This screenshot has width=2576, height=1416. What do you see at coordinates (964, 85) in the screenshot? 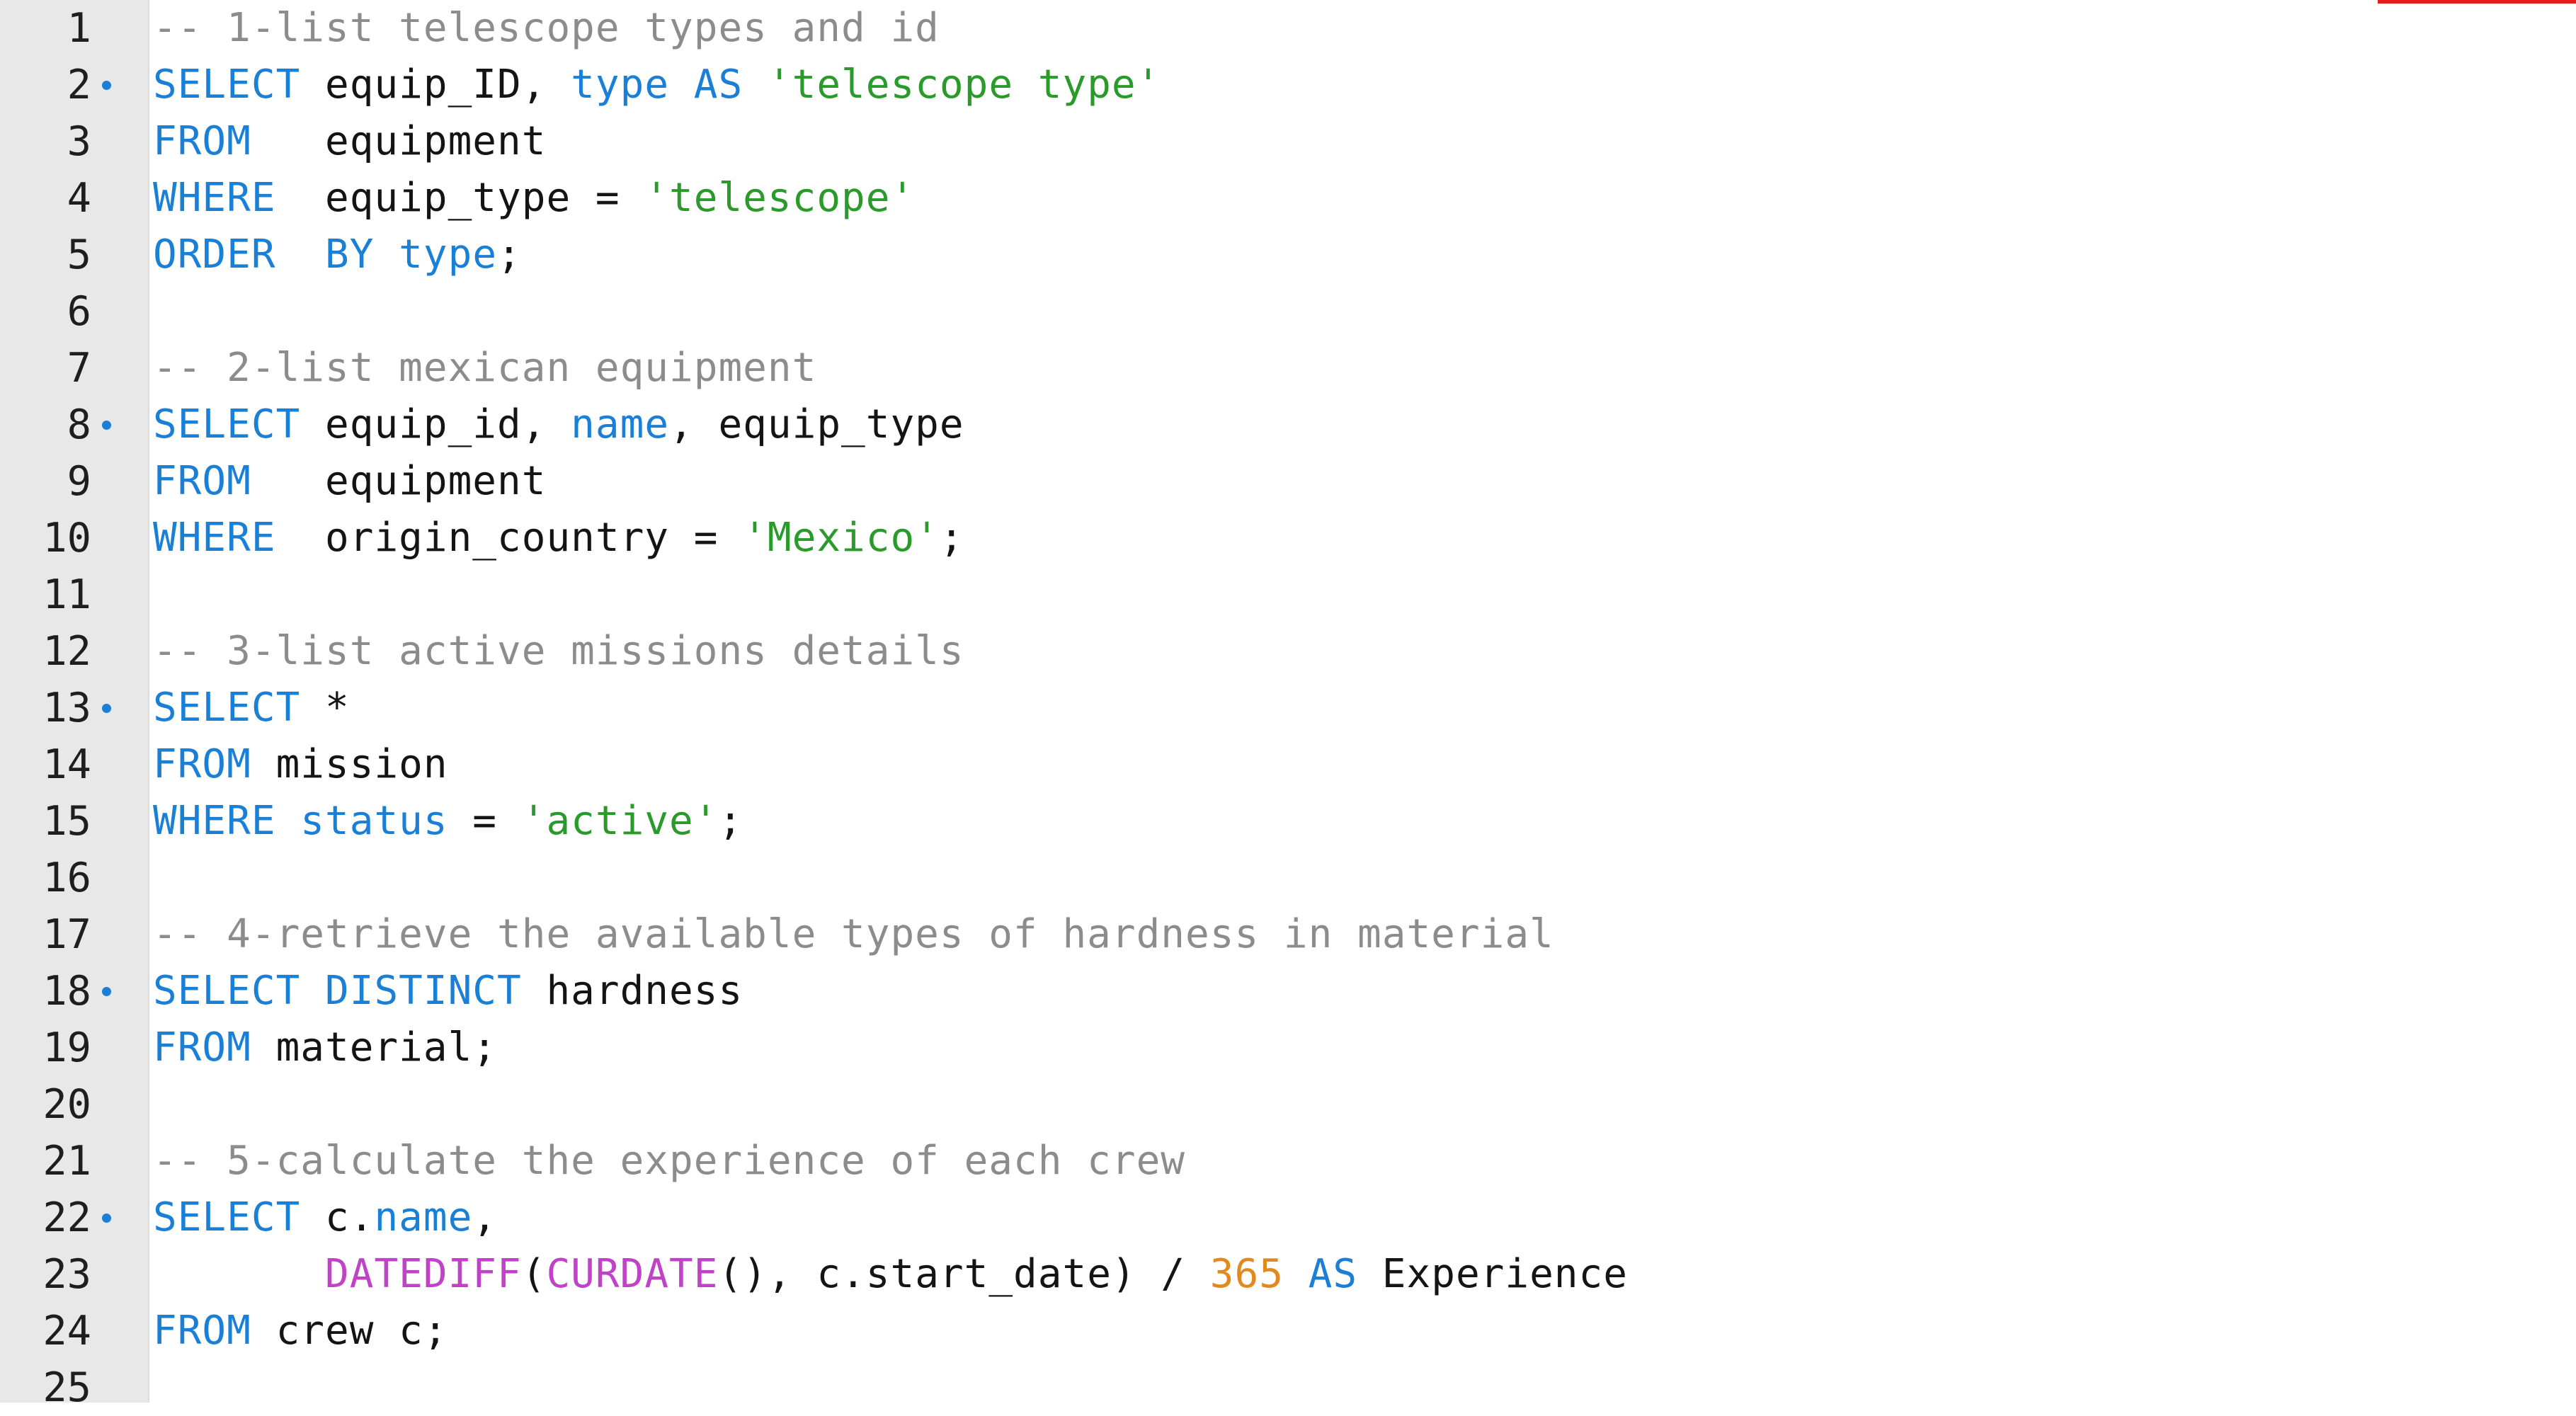
I see `code-token-string: 'telescope type'` at bounding box center [964, 85].